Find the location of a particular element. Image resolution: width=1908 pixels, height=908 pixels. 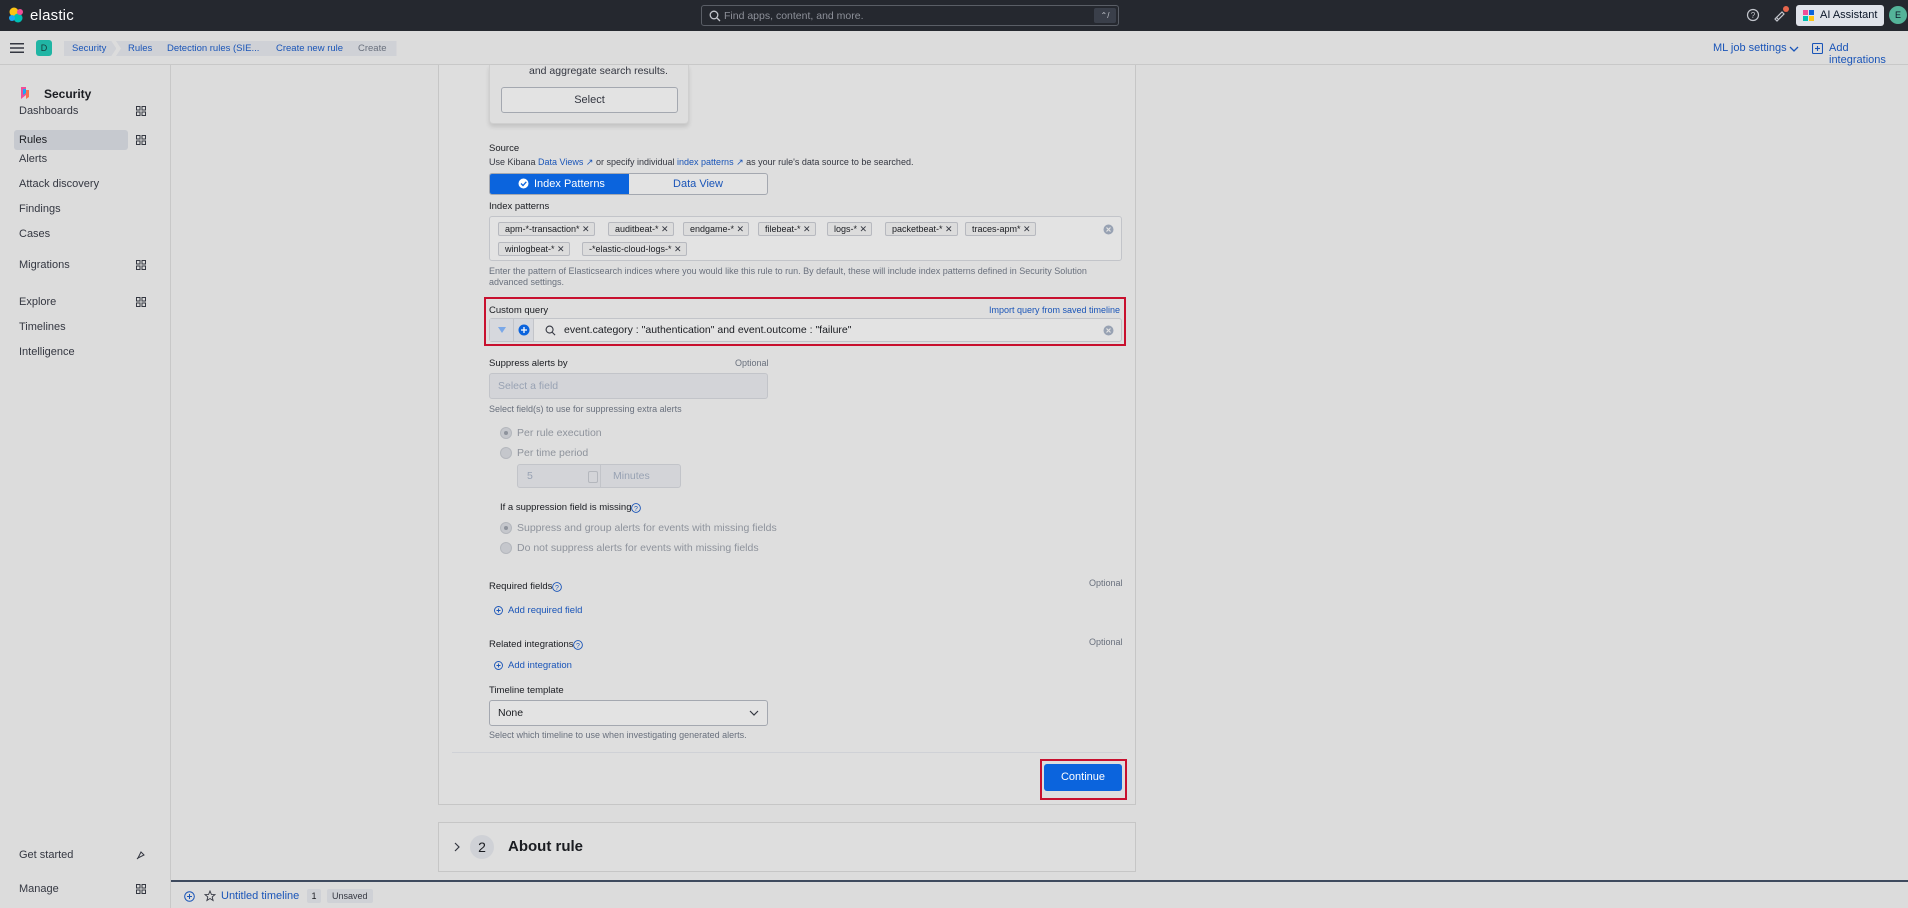

sidebar-item-get-started: Get started is located at coordinates (71, 855).